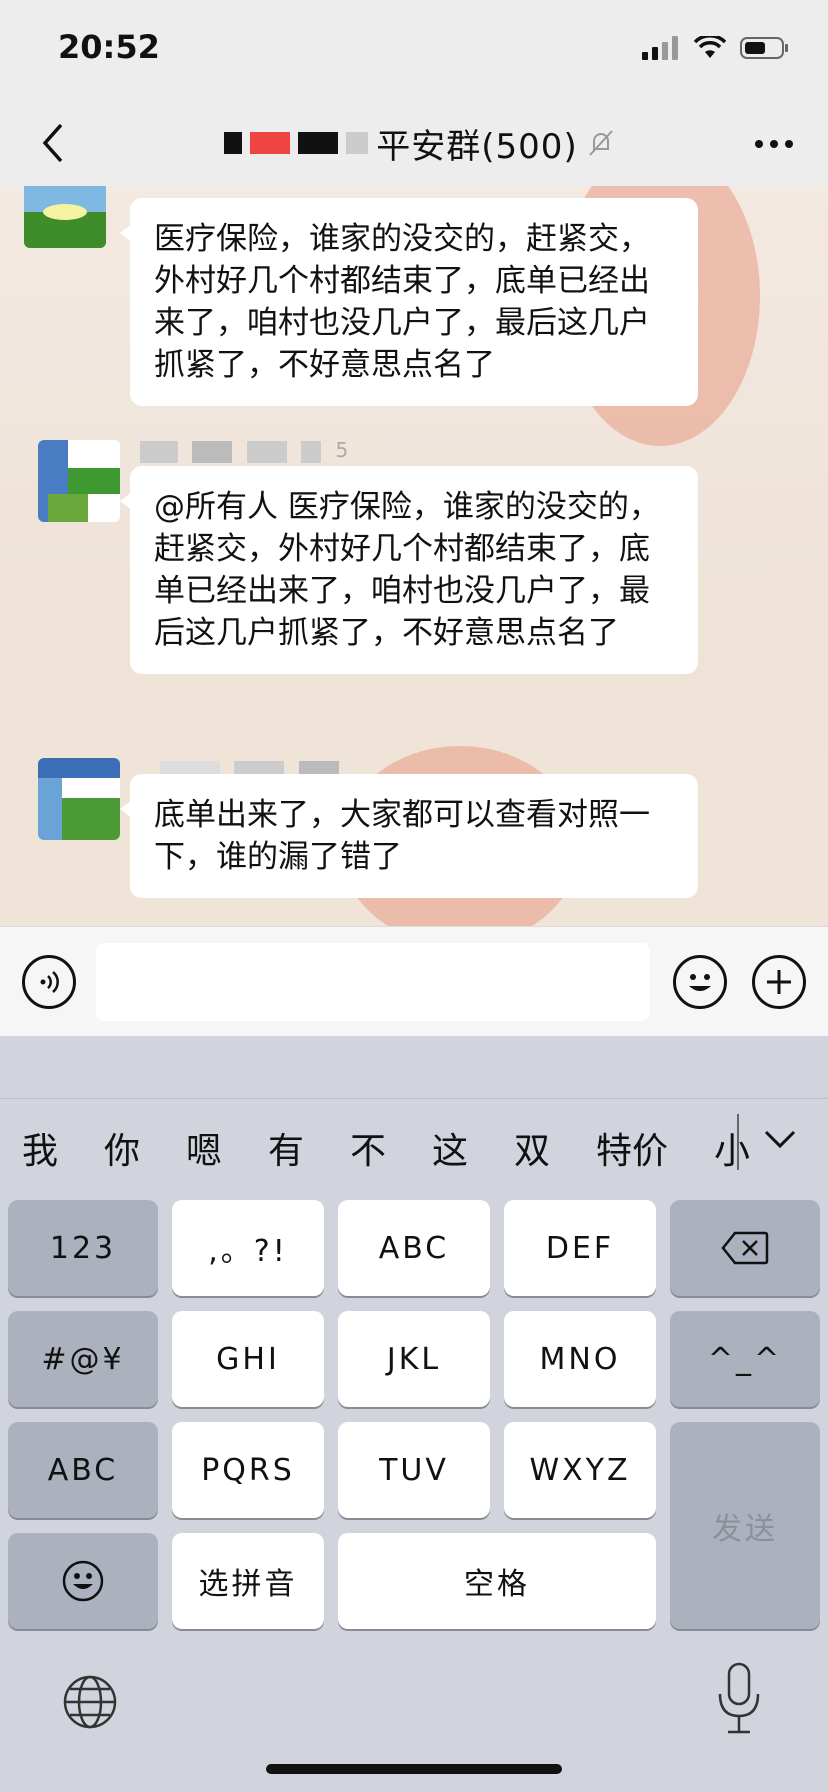 This screenshot has height=1792, width=828. What do you see at coordinates (600, 143) in the screenshot?
I see `mute-bell-icon` at bounding box center [600, 143].